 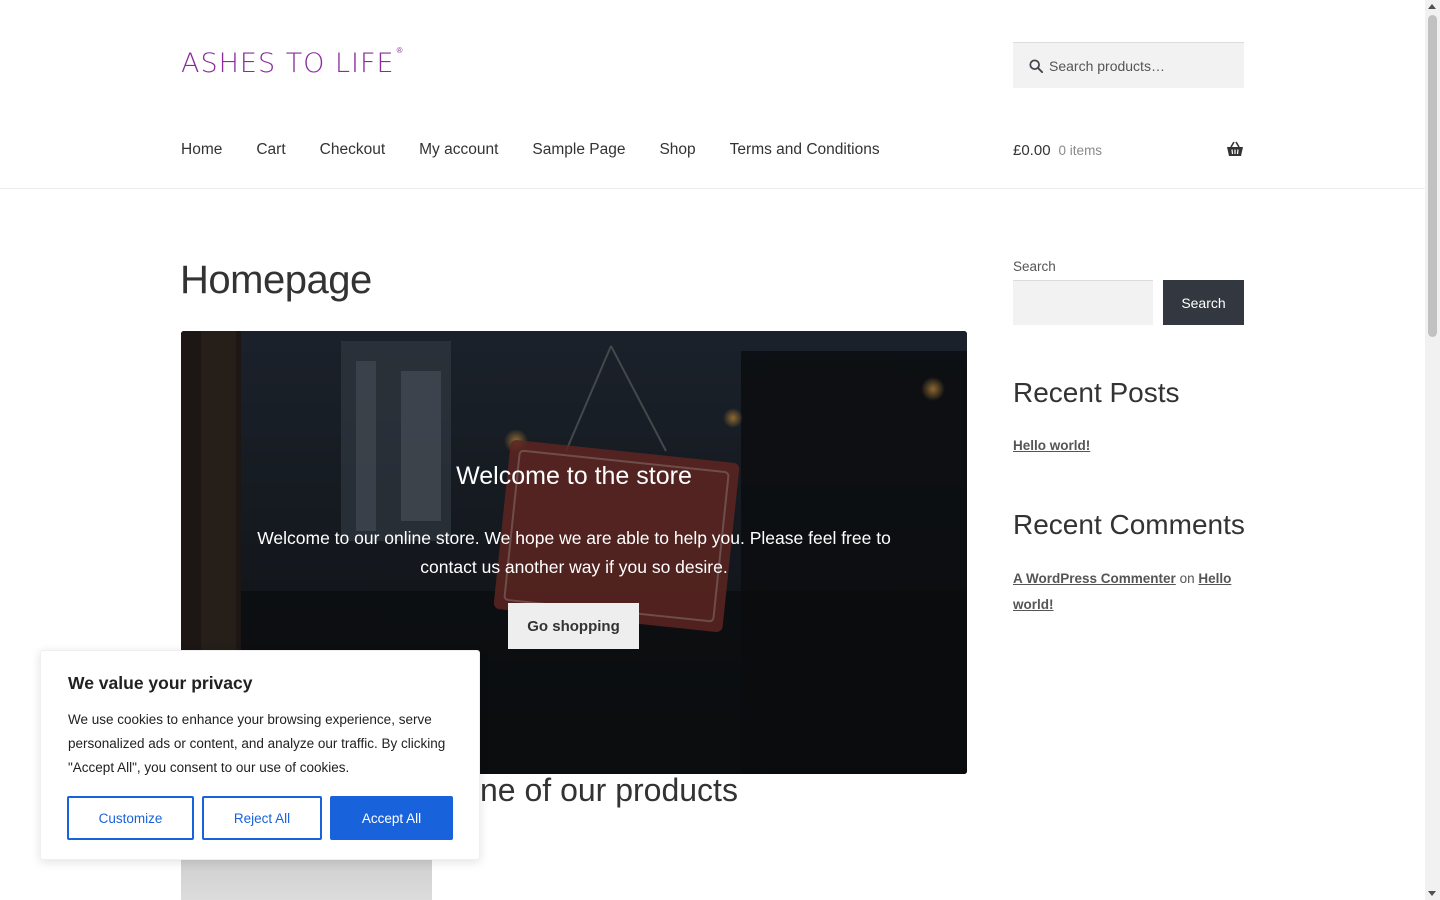 What do you see at coordinates (276, 280) in the screenshot?
I see `page-title: Homepage` at bounding box center [276, 280].